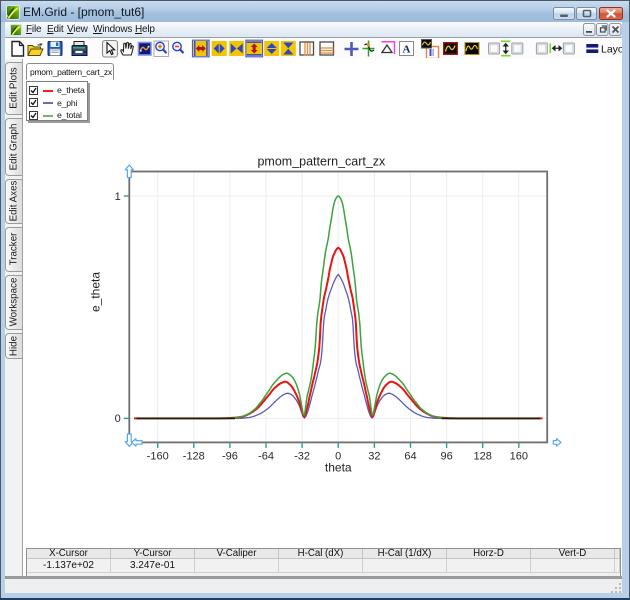 The image size is (630, 600). What do you see at coordinates (338, 468) in the screenshot?
I see `svg-text: theta` at bounding box center [338, 468].